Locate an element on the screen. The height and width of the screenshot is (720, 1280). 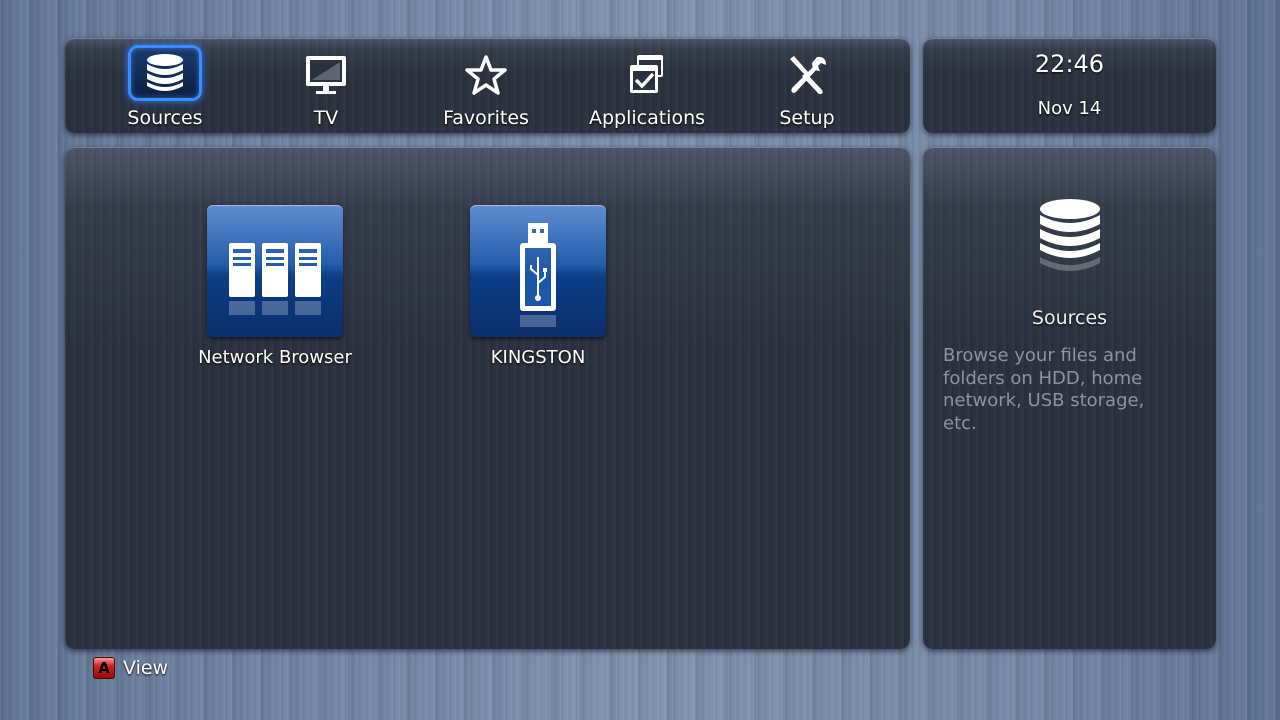
menu-item-label: TV is located at coordinates (326, 118).